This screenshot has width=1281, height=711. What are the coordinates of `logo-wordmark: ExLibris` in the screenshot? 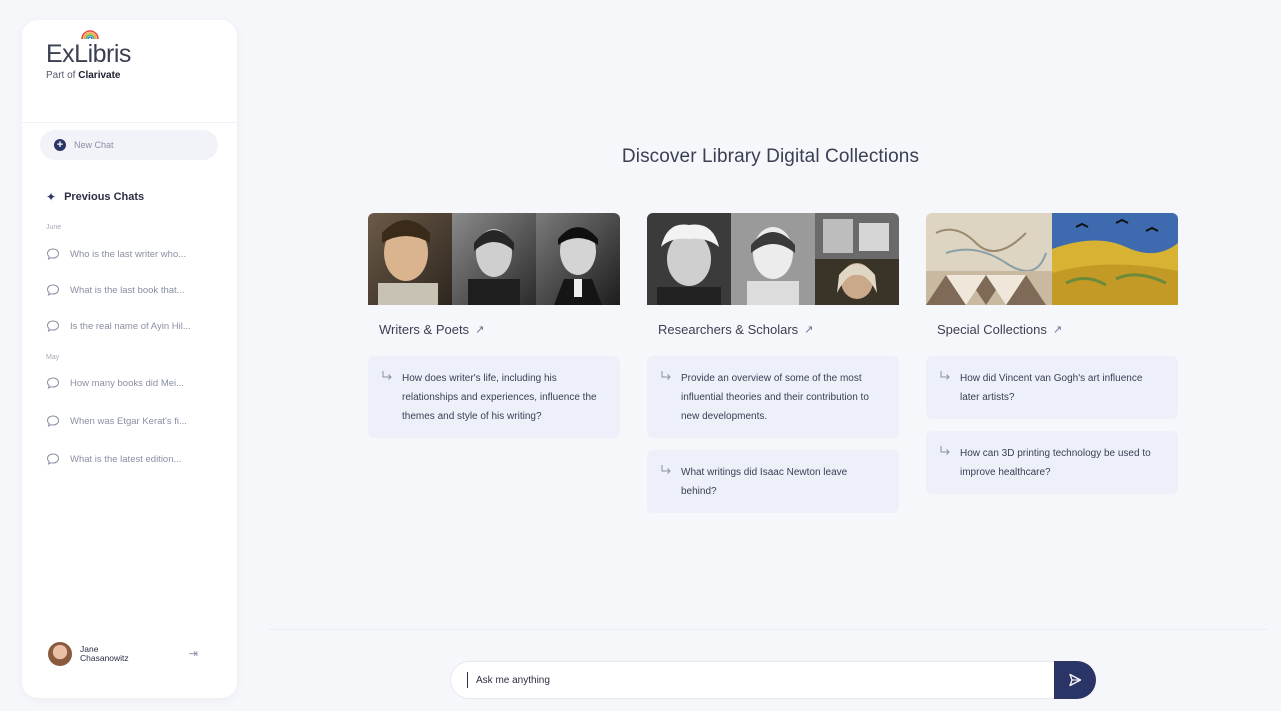 It's located at (88, 49).